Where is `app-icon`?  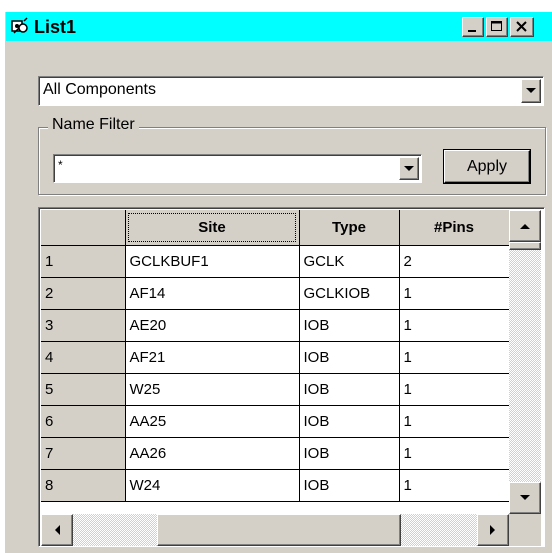
app-icon is located at coordinates (19, 25).